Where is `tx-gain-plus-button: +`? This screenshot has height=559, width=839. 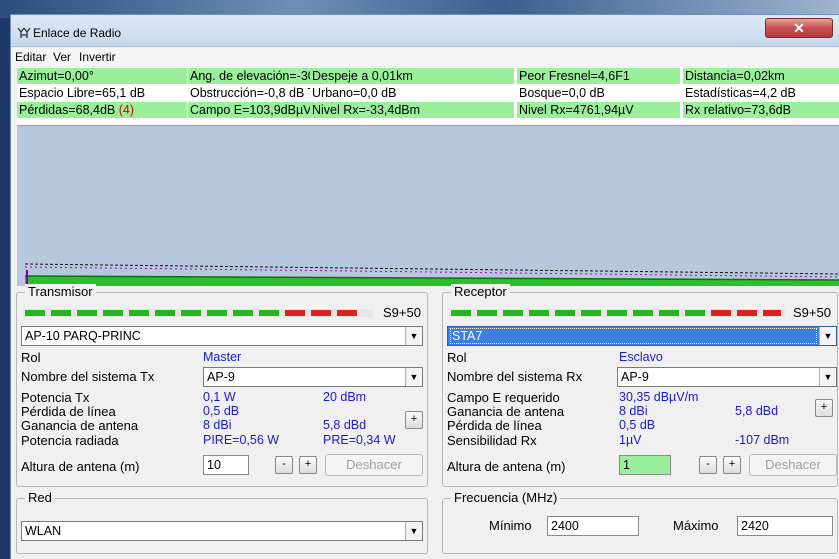
tx-gain-plus-button: + is located at coordinates (414, 420).